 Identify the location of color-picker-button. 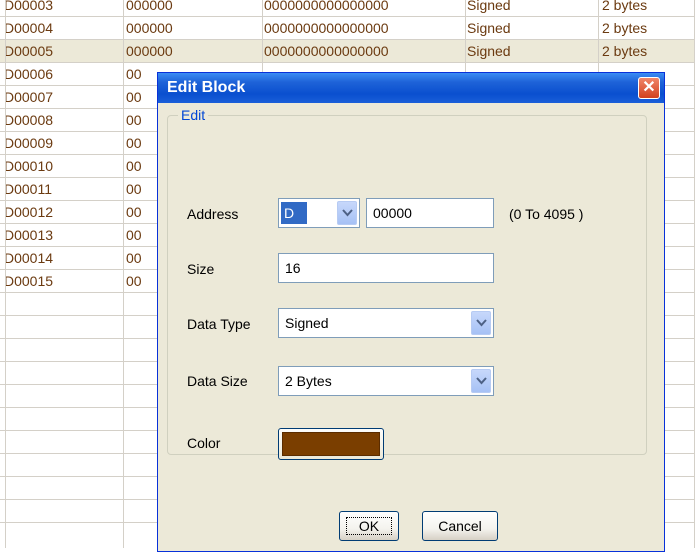
(331, 444).